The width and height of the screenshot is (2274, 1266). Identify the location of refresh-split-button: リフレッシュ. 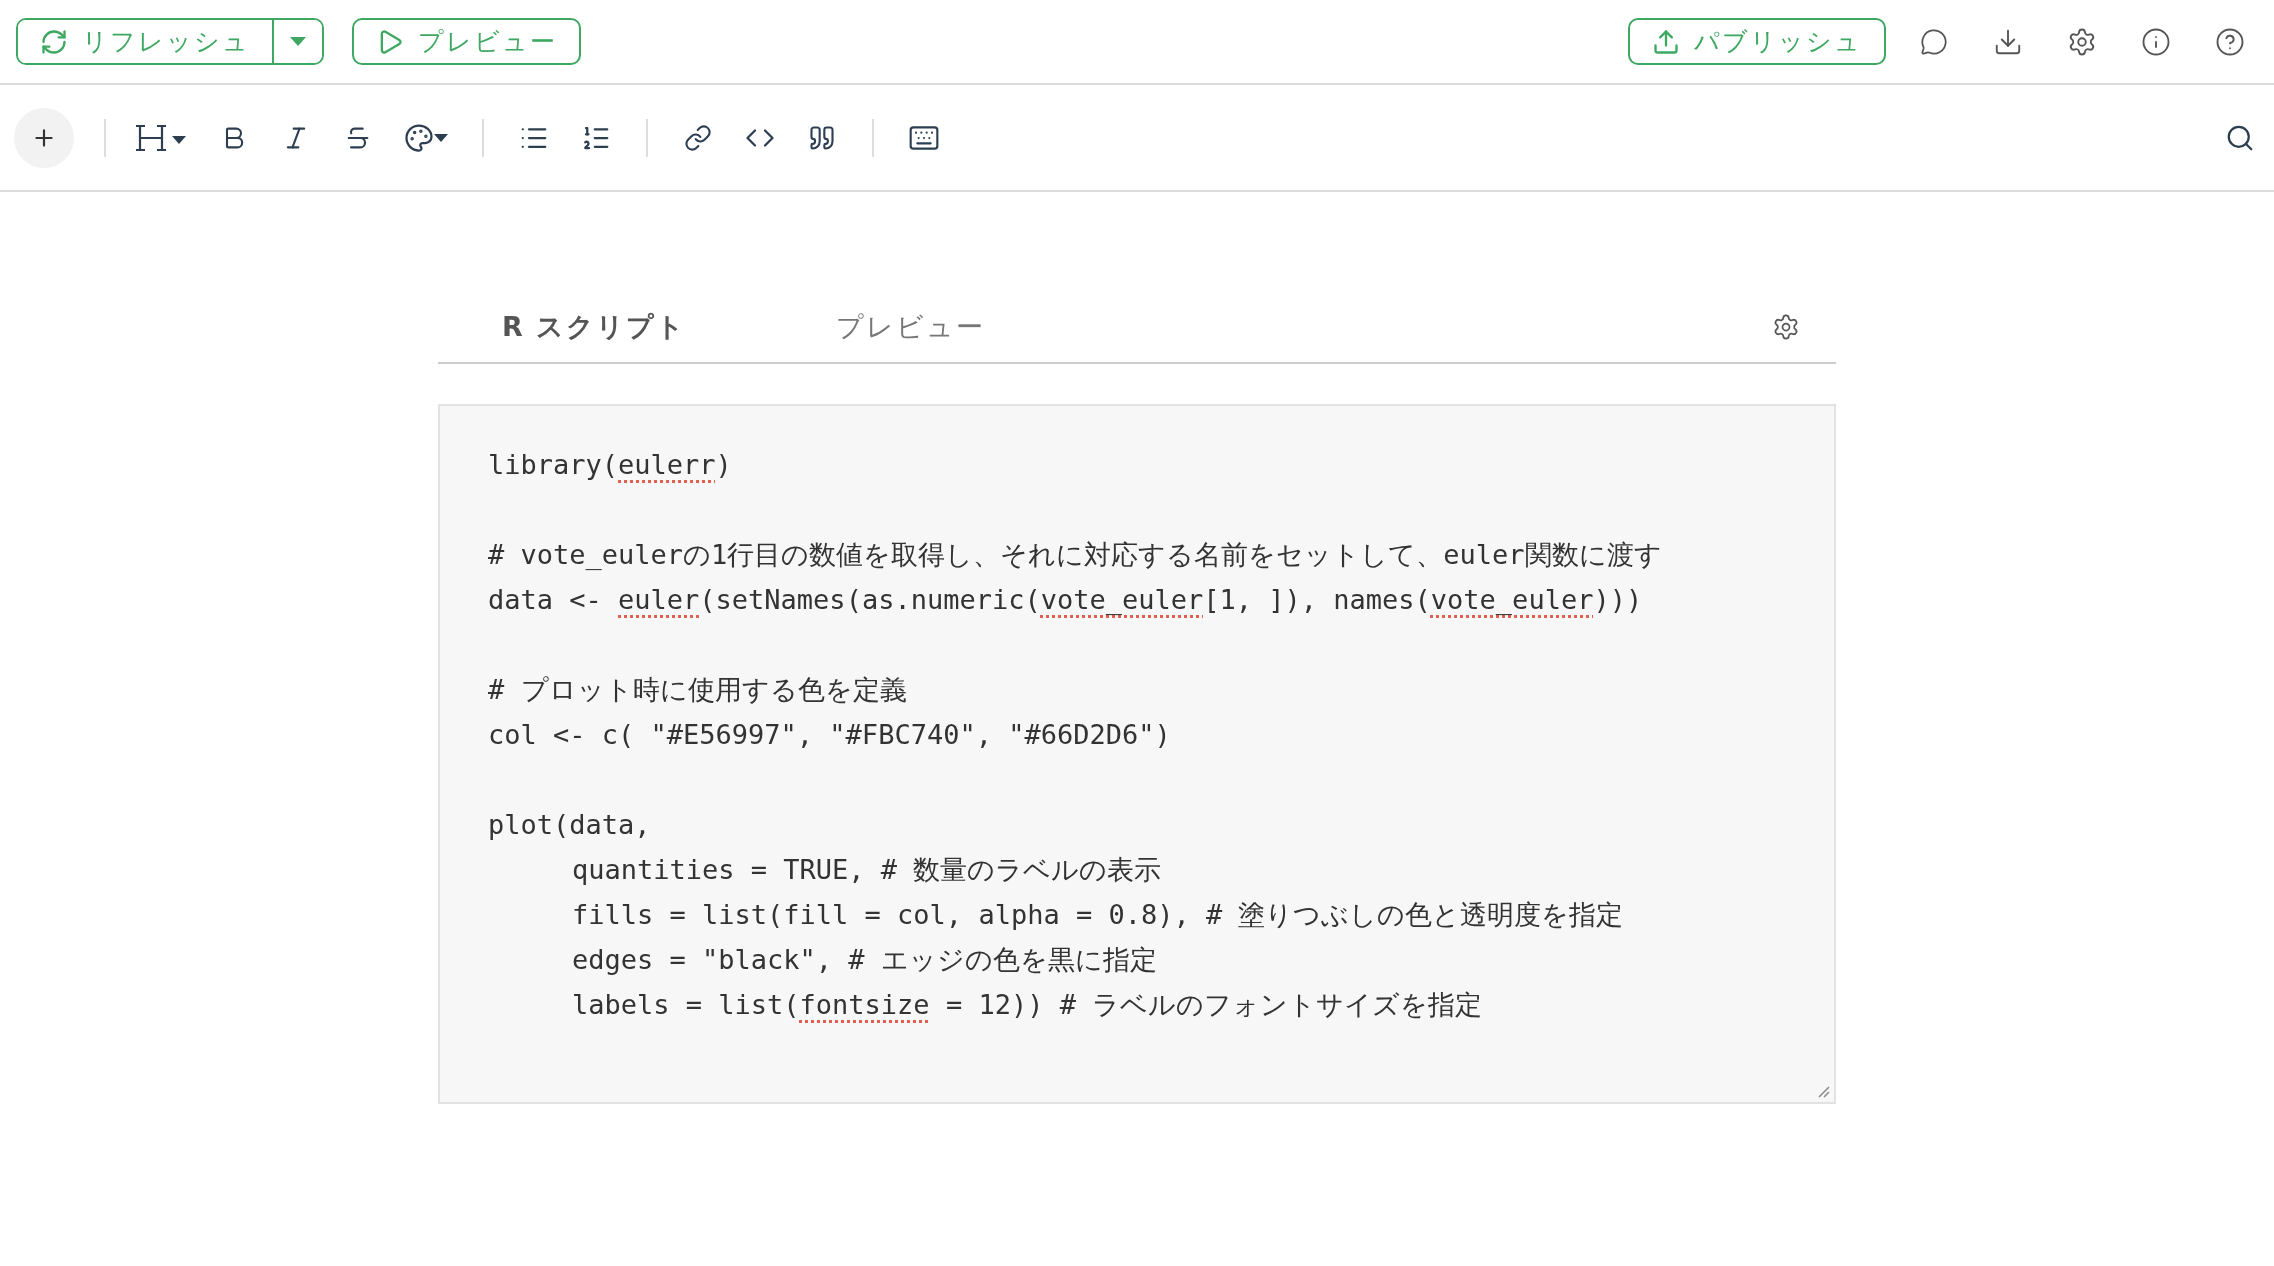
(170, 41).